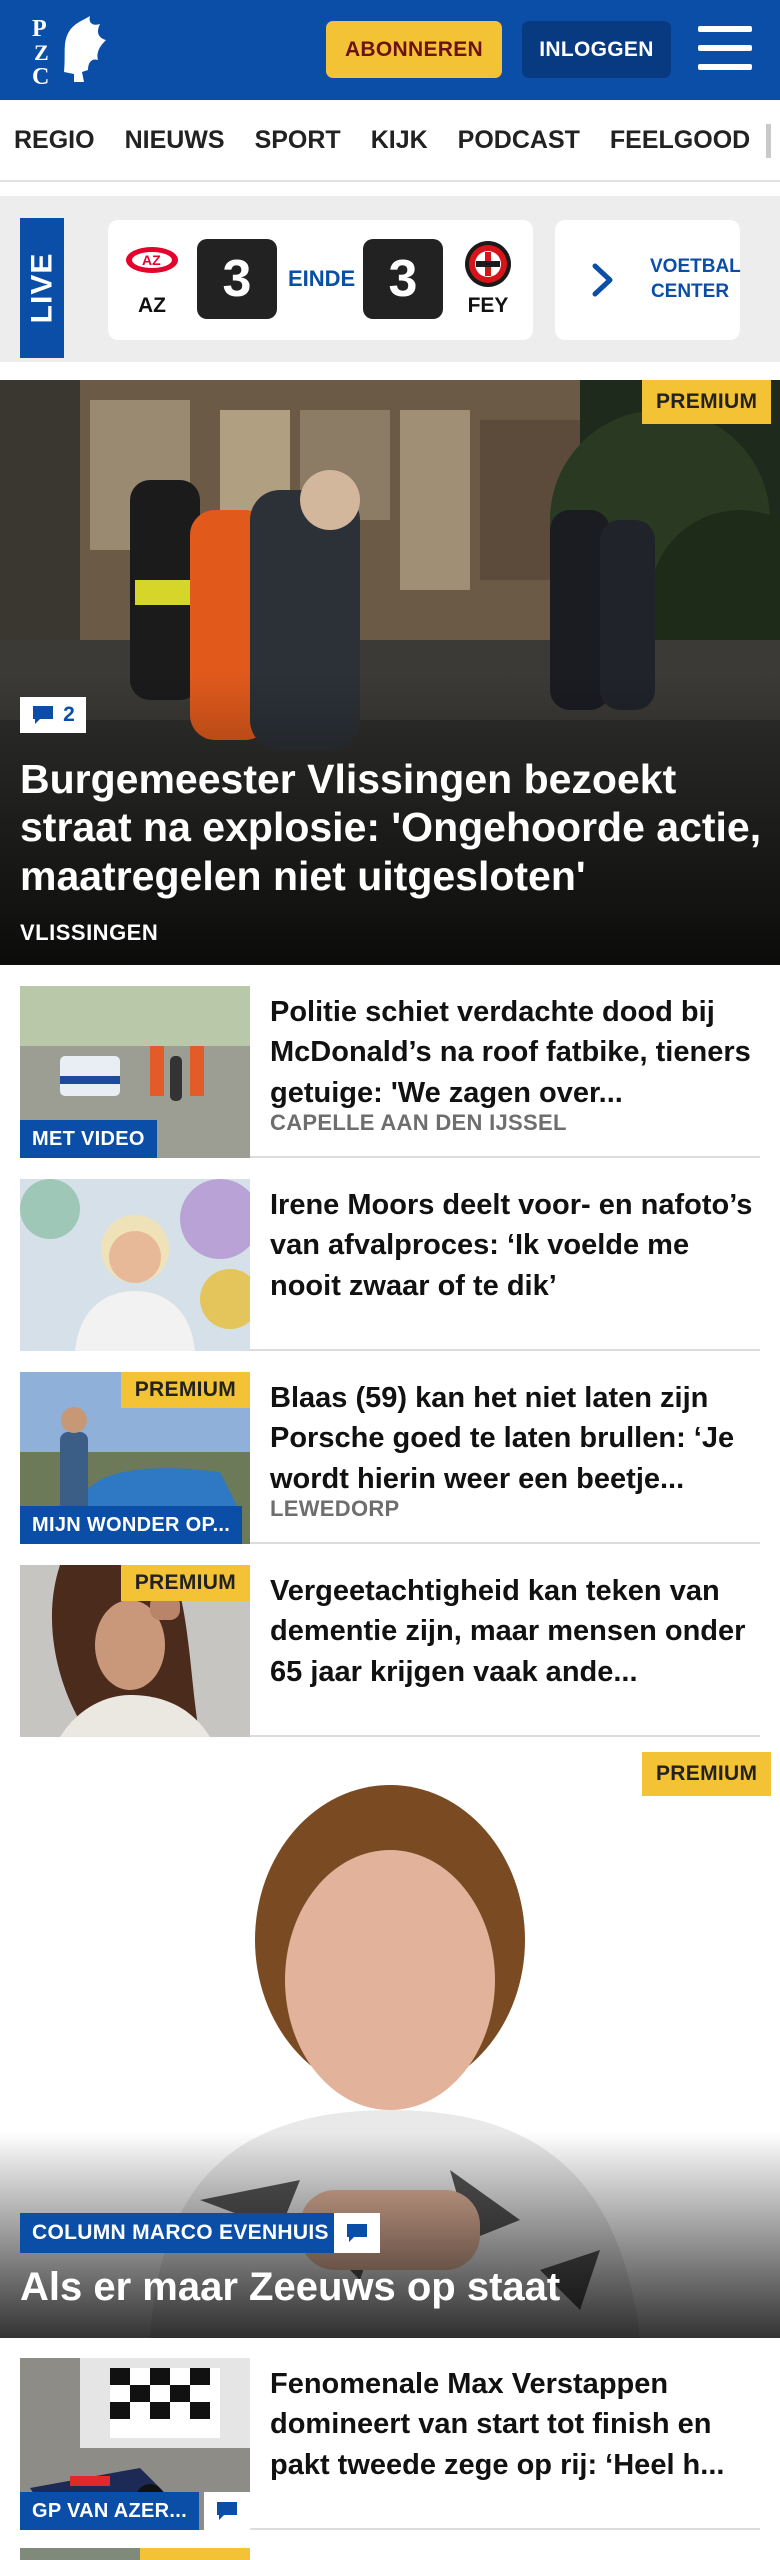 This screenshot has height=2560, width=780. What do you see at coordinates (335, 1508) in the screenshot?
I see `article-region: LEWEDORP` at bounding box center [335, 1508].